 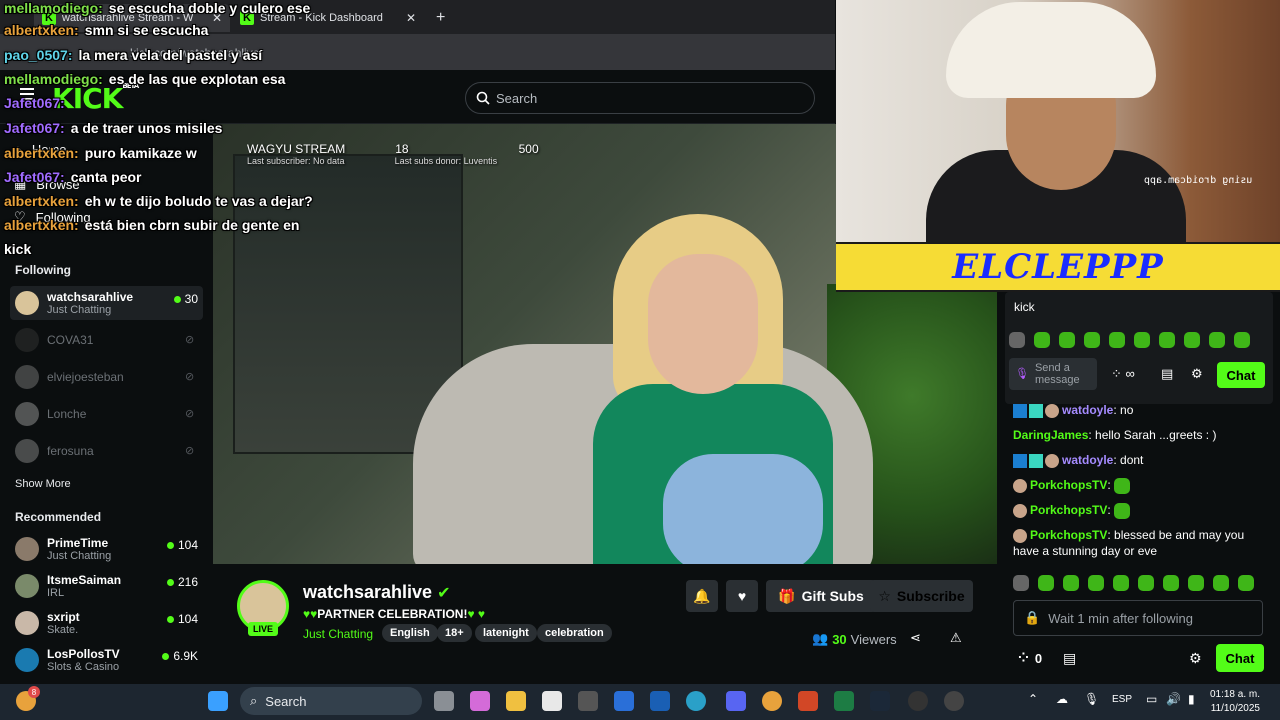 I want to click on obs-icon, so click(x=918, y=701).